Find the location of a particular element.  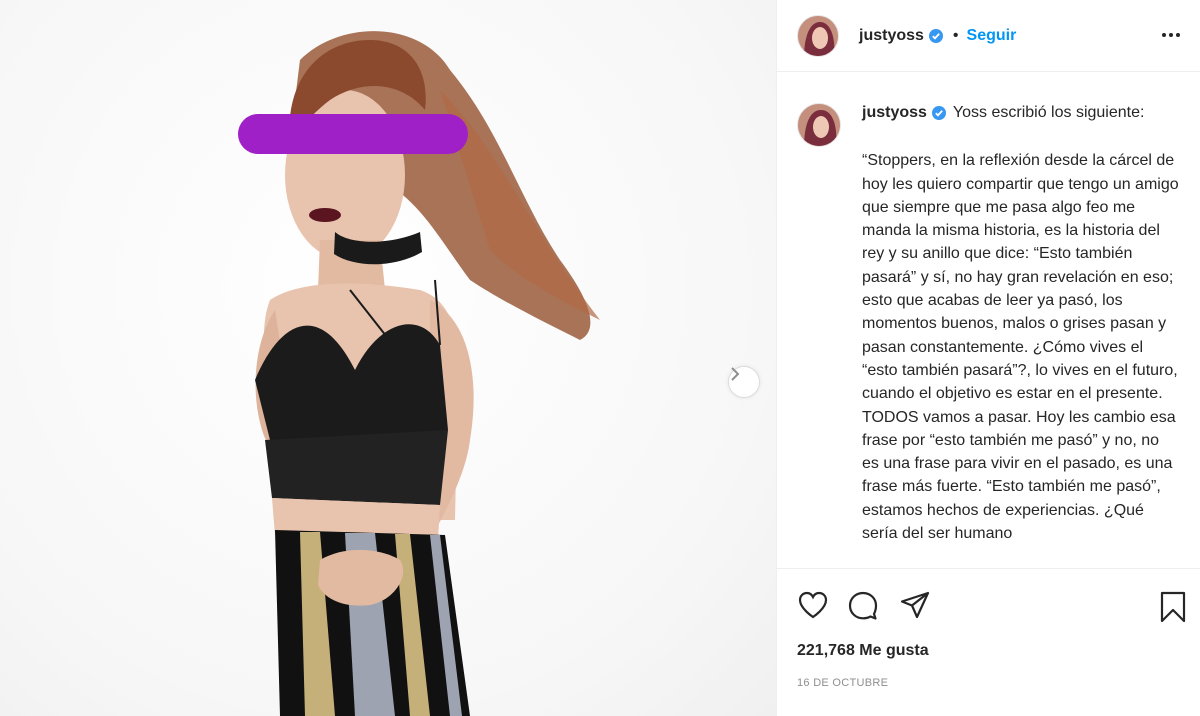

comment-icon is located at coordinates (863, 607).